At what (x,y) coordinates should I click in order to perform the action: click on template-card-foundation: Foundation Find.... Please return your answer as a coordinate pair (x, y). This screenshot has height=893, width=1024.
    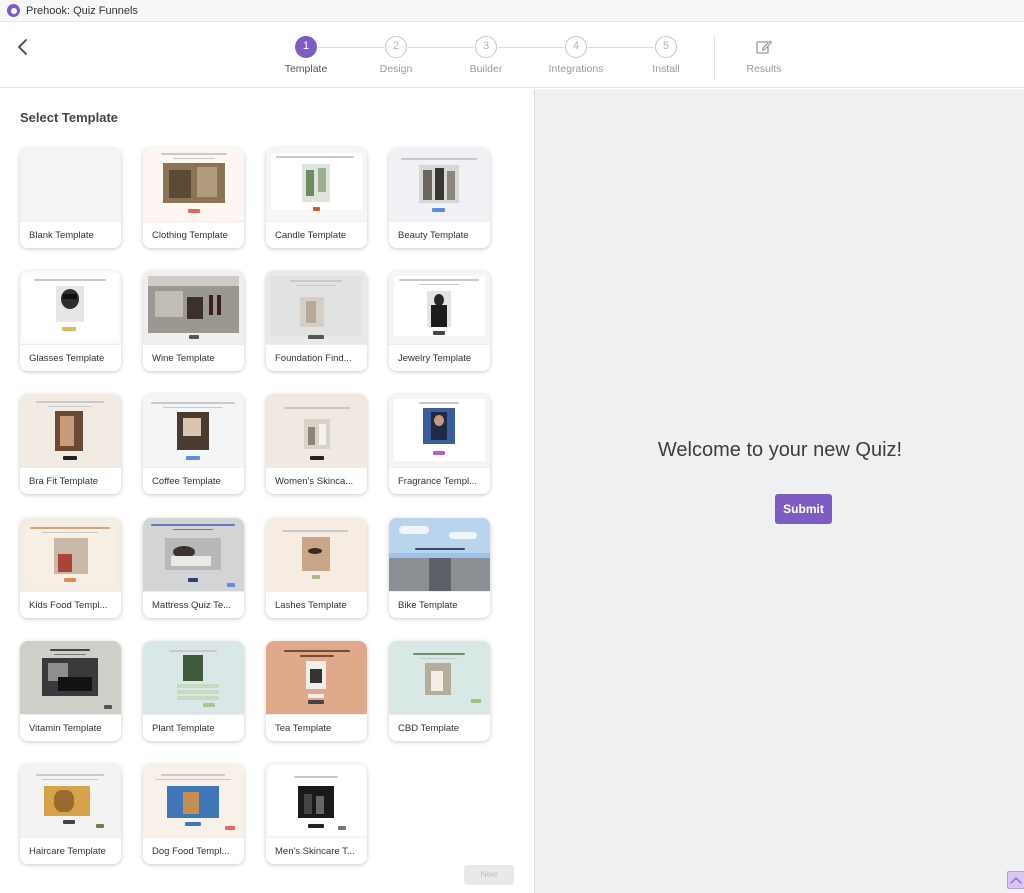
    Looking at the image, I should click on (316, 321).